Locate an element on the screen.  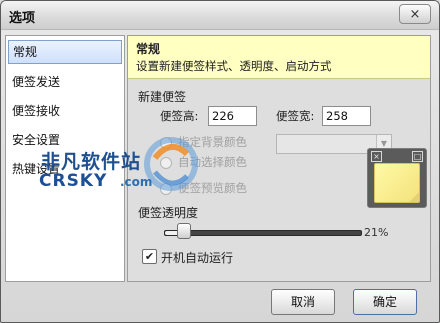
watermark-domain: .com is located at coordinates (136, 182).